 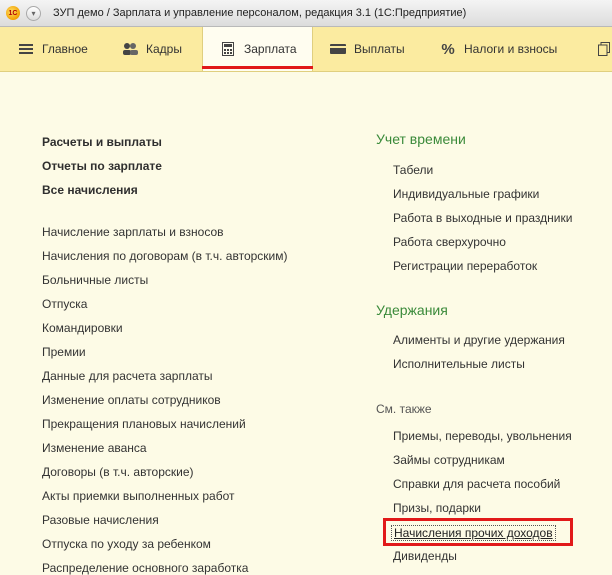 What do you see at coordinates (82, 328) in the screenshot?
I see `link-business-trips: Командировки` at bounding box center [82, 328].